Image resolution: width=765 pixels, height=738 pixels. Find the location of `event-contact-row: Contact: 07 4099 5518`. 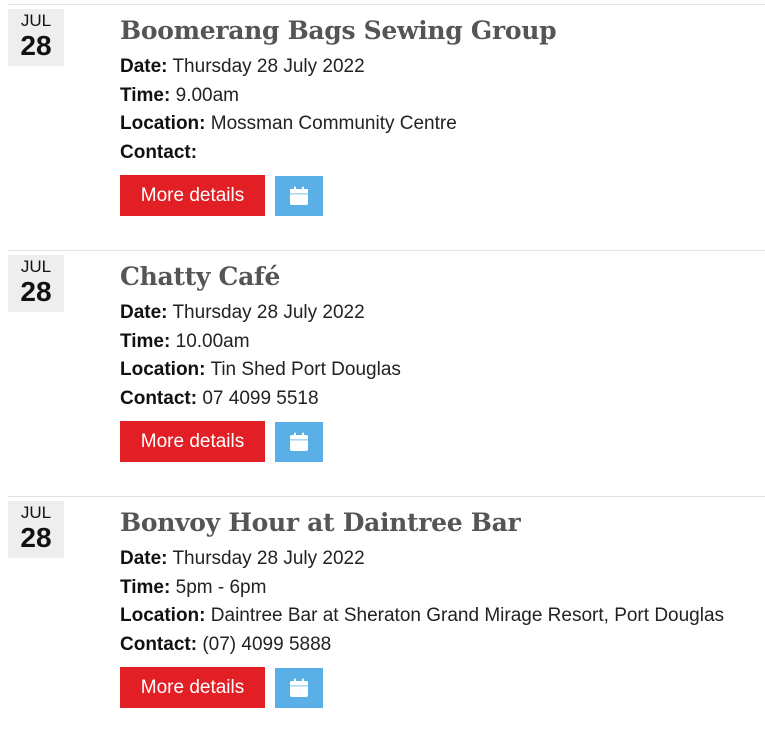

event-contact-row: Contact: 07 4099 5518 is located at coordinates (219, 399).